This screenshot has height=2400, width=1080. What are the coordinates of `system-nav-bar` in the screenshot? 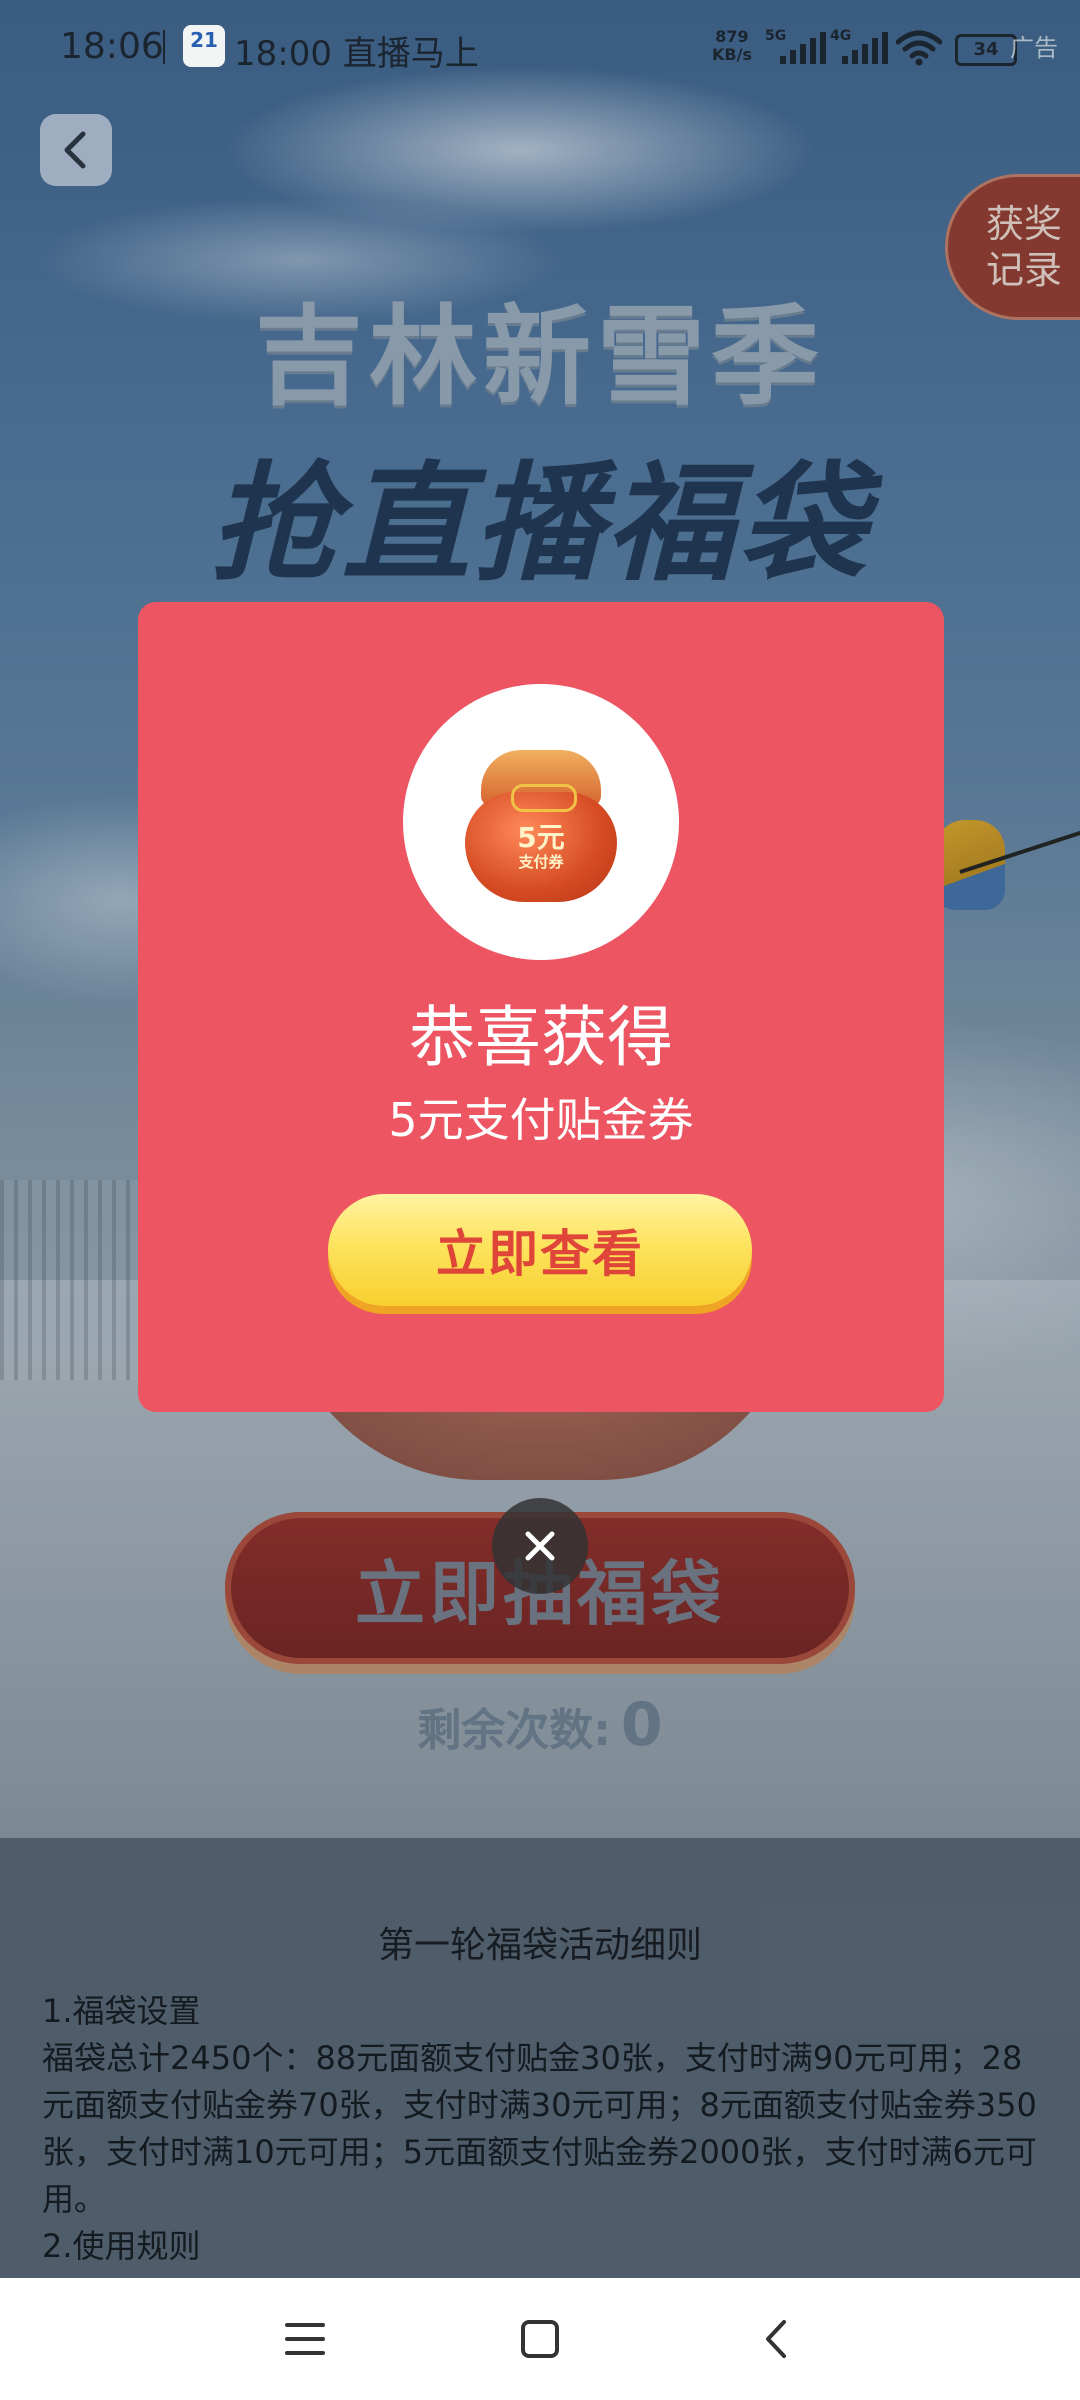 It's located at (540, 2339).